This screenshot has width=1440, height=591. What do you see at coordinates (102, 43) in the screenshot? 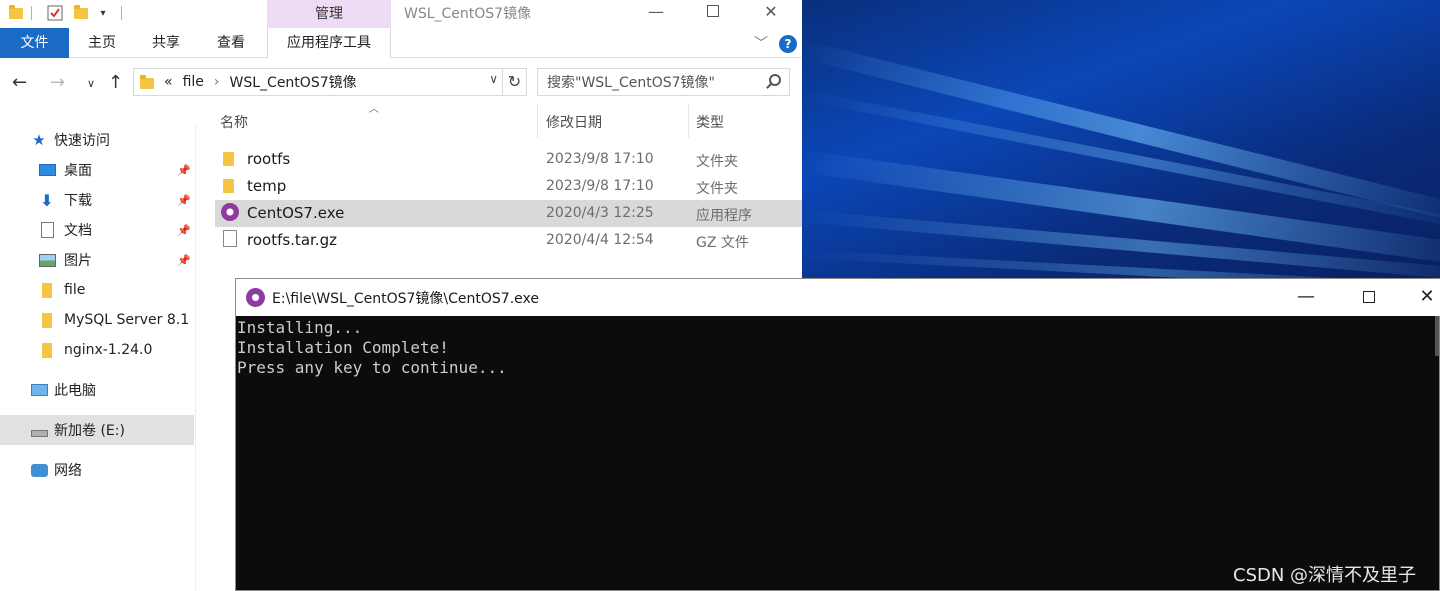
I see `tab-home: 主页` at bounding box center [102, 43].